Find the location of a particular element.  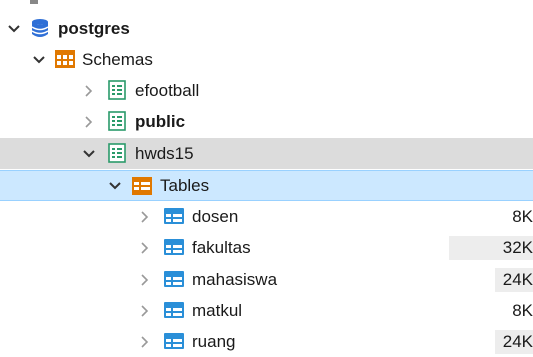

tree-node-hwds15: hwds15 is located at coordinates (266, 153).